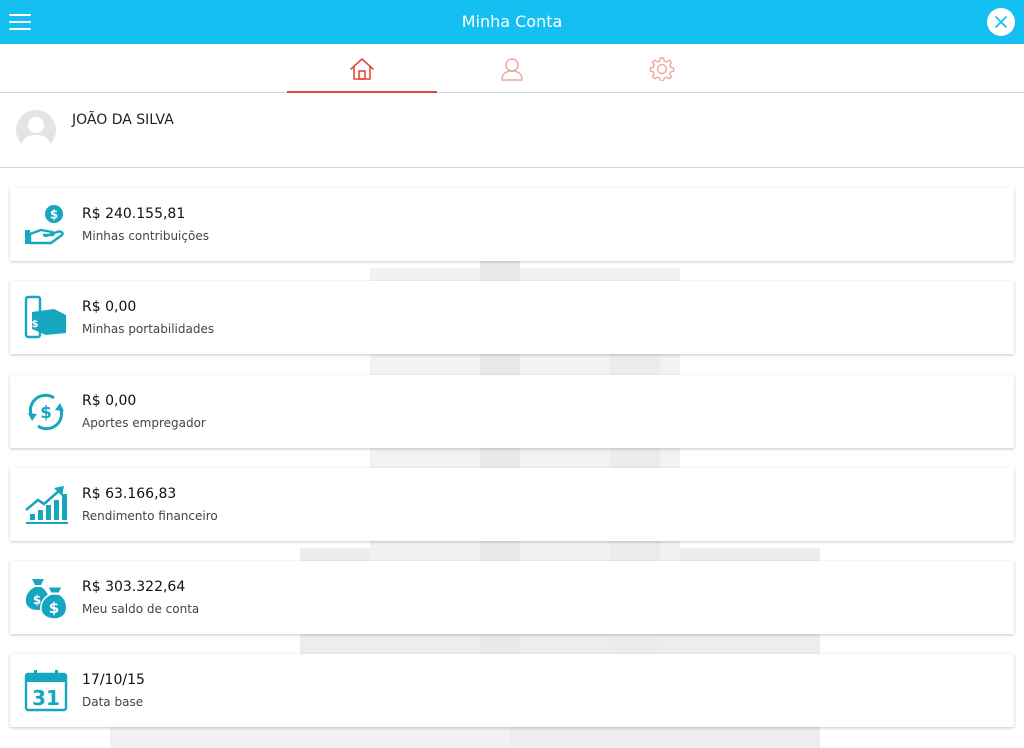  I want to click on card-base-date: 31 17/10/15 Data base, so click(512, 690).